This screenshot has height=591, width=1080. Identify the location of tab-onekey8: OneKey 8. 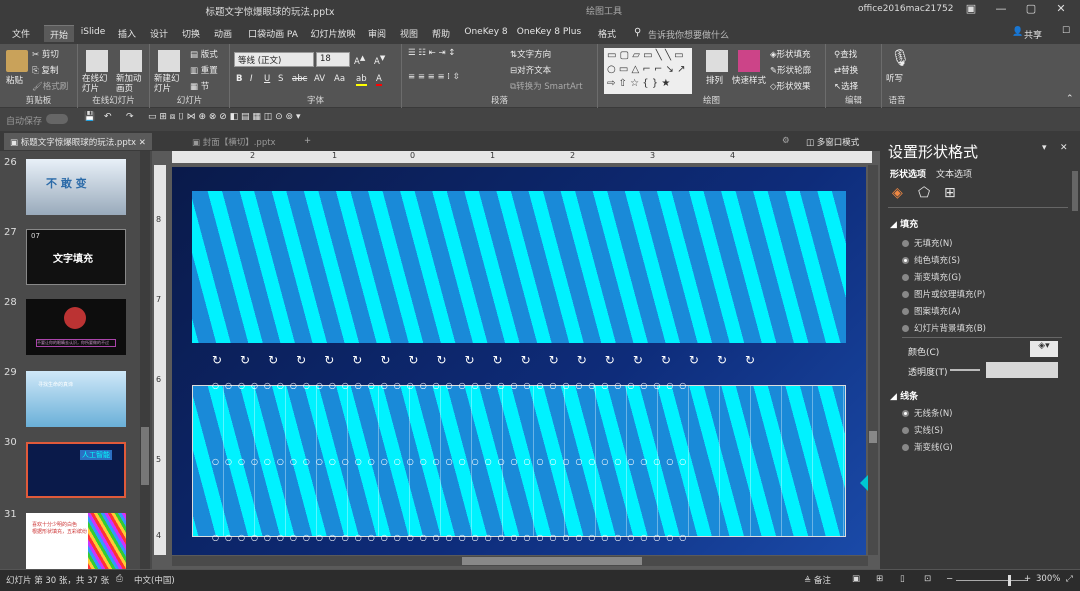
(486, 33).